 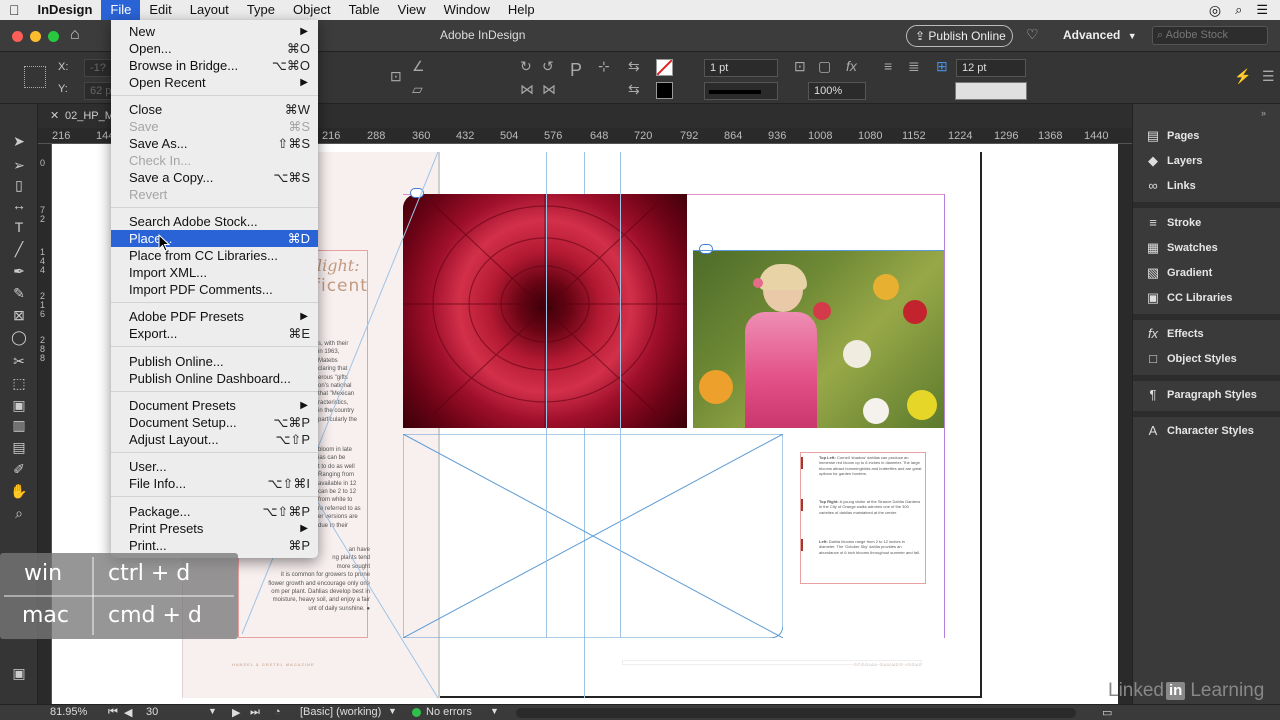 What do you see at coordinates (664, 67) in the screenshot?
I see `fill-swatch` at bounding box center [664, 67].